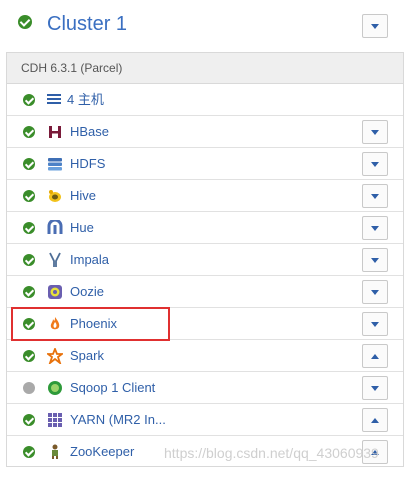  What do you see at coordinates (205, 132) in the screenshot?
I see `service-row-hbase: HBase` at bounding box center [205, 132].